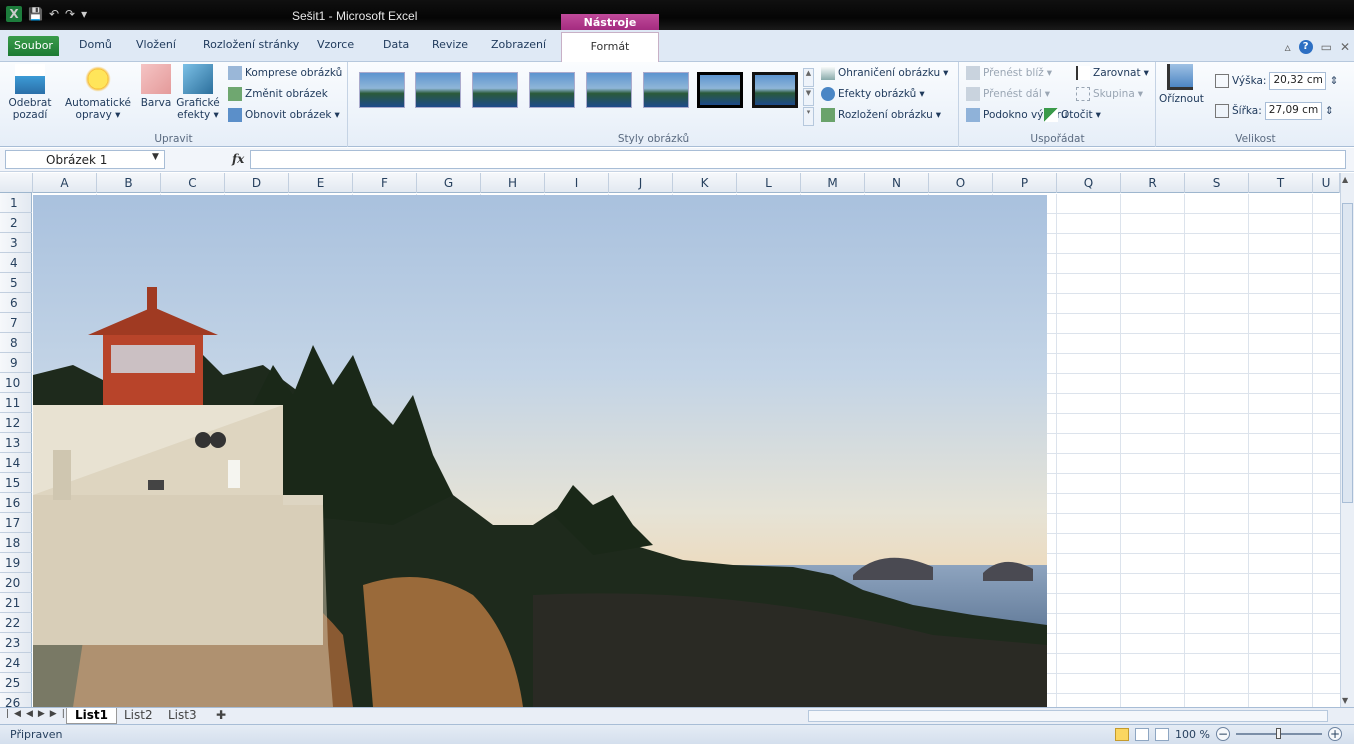 This screenshot has height=744, width=1354. I want to click on row-header: 10, so click(16, 383).